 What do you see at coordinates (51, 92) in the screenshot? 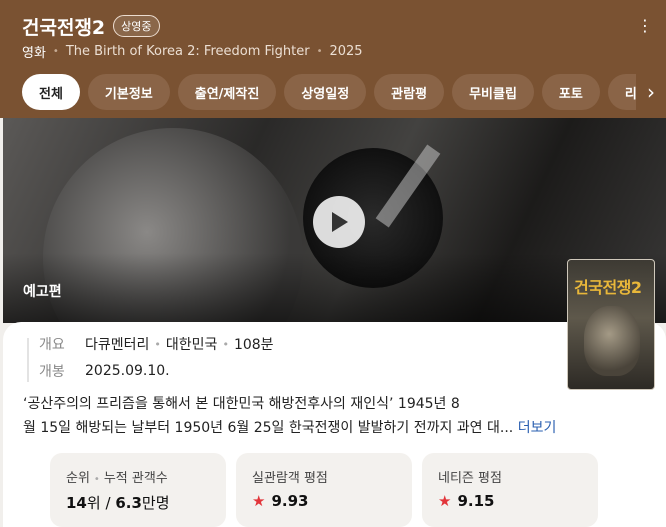
I see `tab-all: 전체` at bounding box center [51, 92].